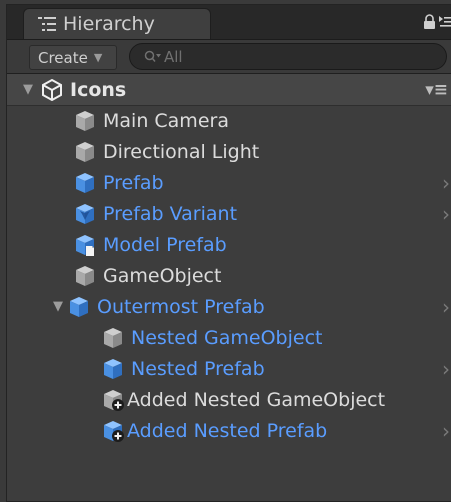 Image resolution: width=451 pixels, height=502 pixels. I want to click on item-label: Nested GameObject, so click(227, 337).